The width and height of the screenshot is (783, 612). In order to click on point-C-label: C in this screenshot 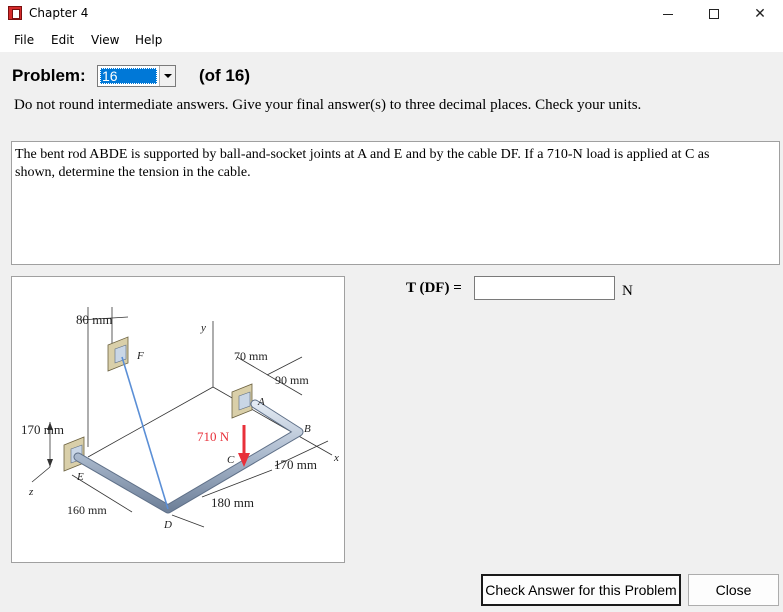, I will do `click(231, 460)`.